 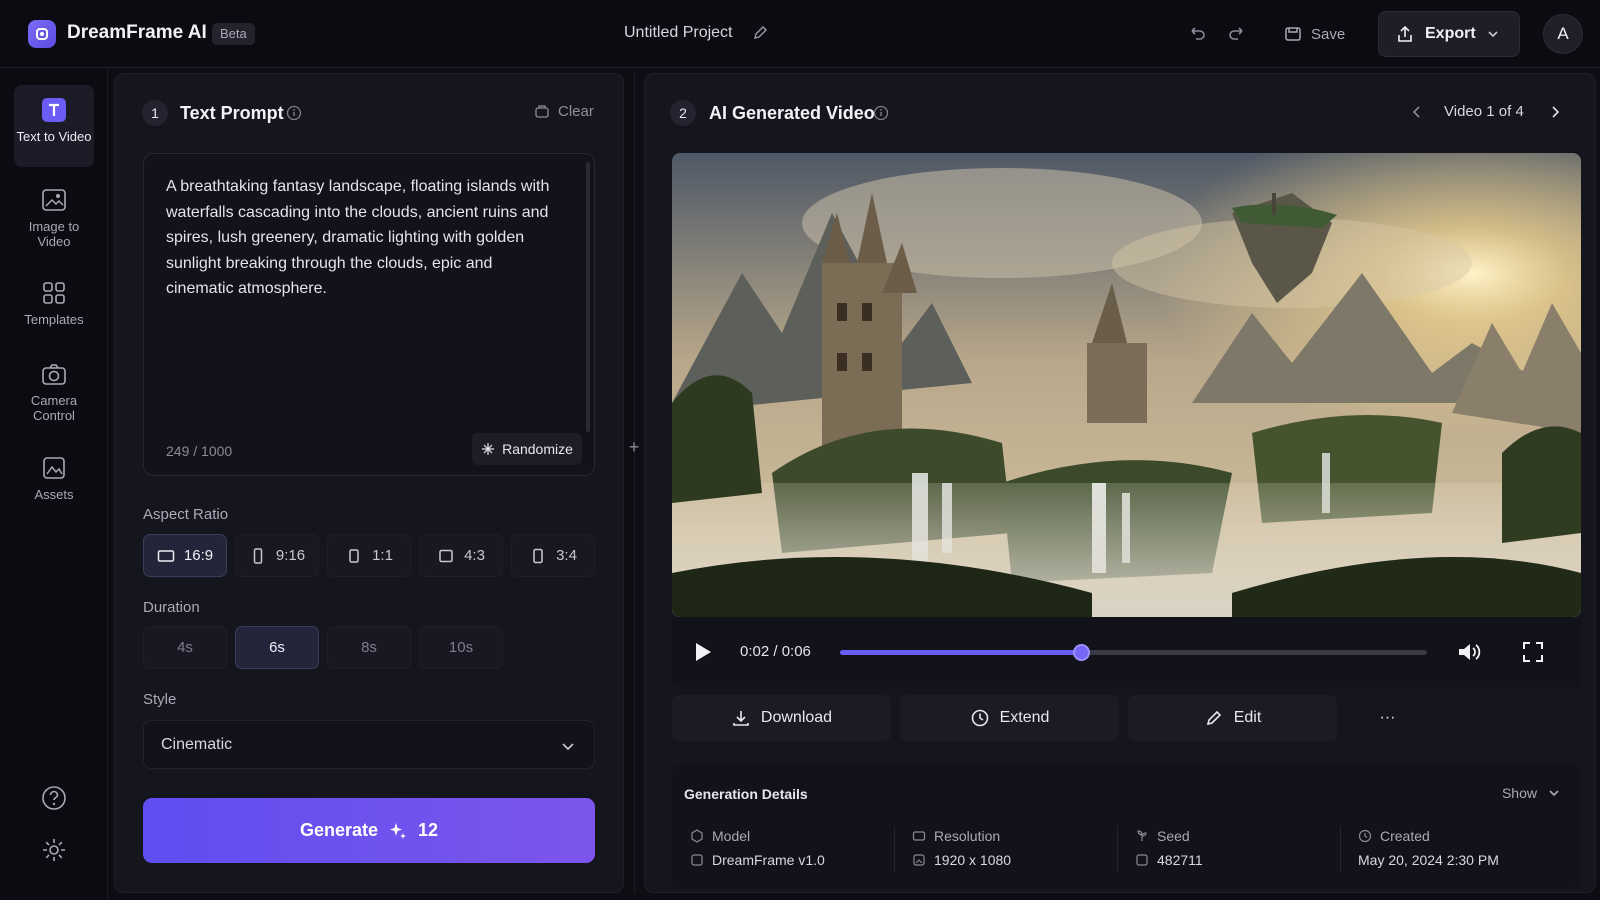 I want to click on sidebar-item-label: Text to Video, so click(x=54, y=136).